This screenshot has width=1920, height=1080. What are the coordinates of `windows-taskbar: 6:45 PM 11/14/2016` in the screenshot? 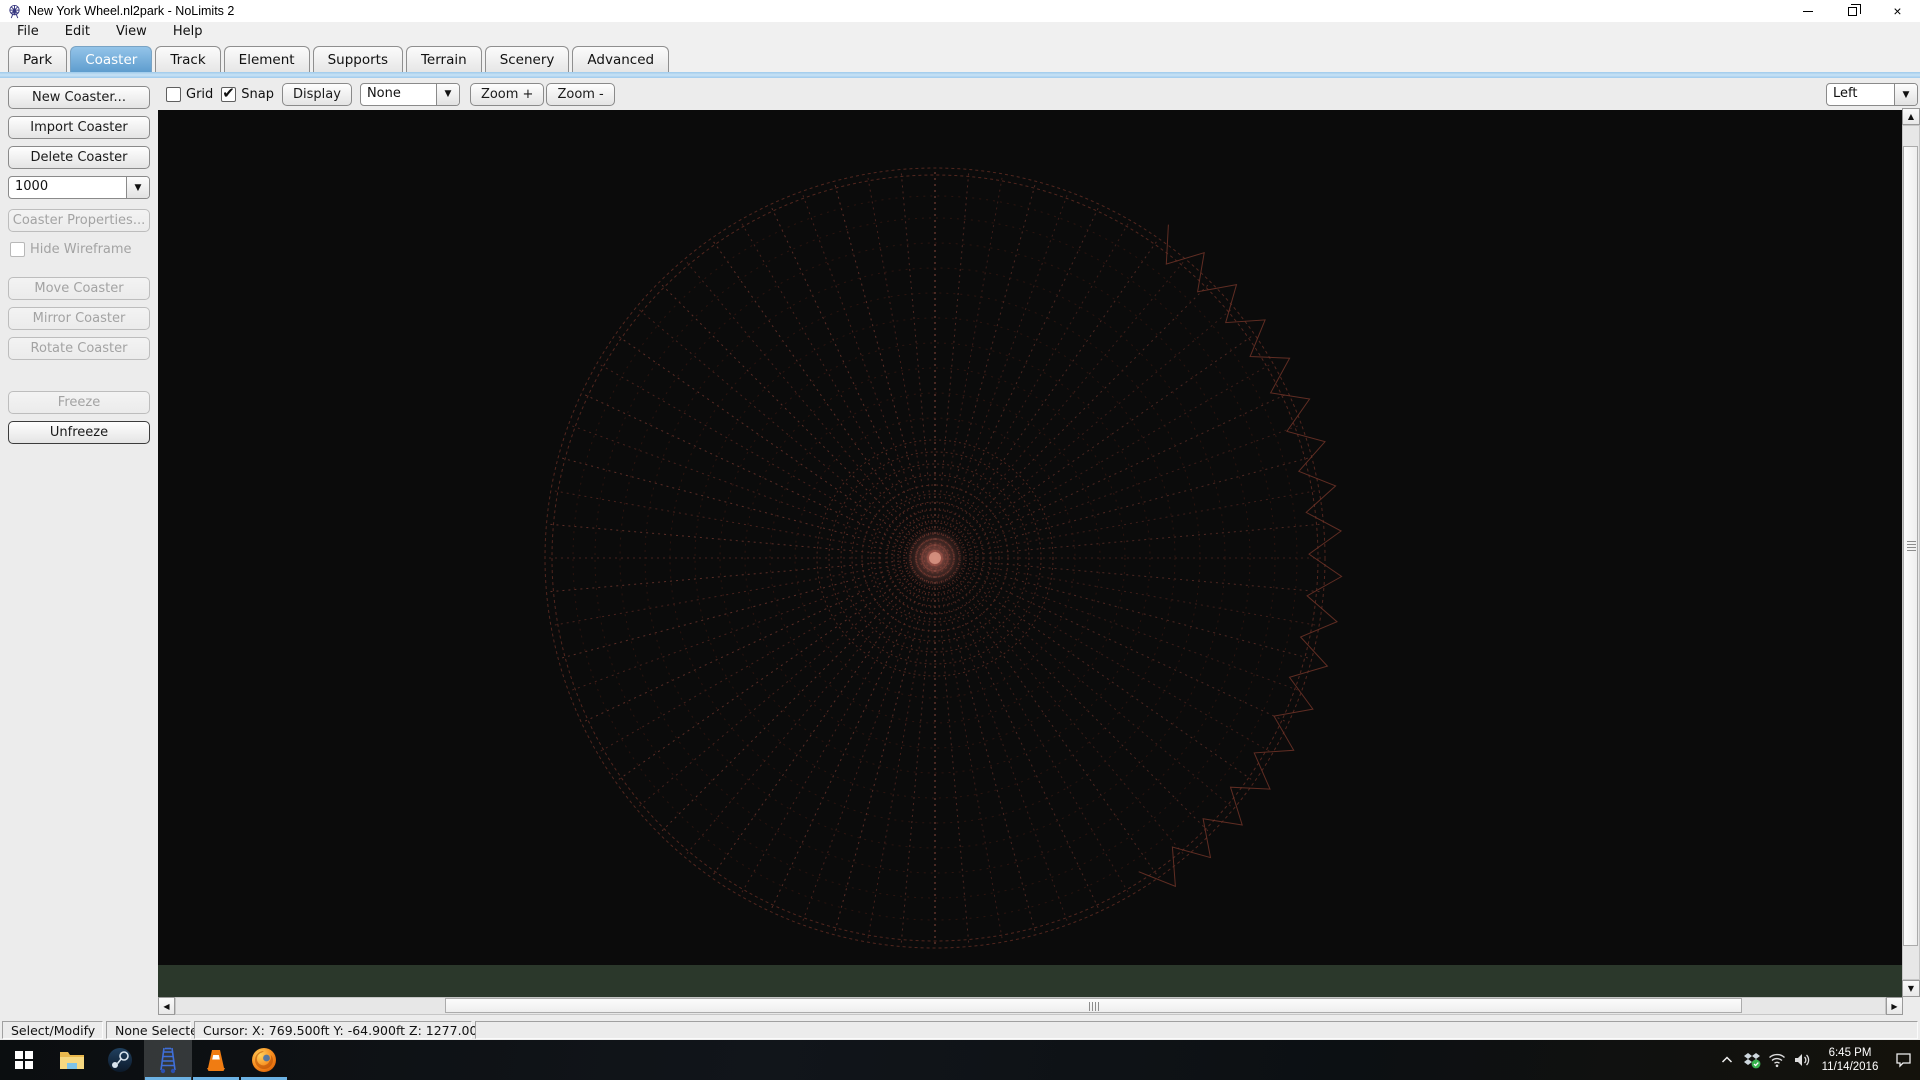 It's located at (960, 1060).